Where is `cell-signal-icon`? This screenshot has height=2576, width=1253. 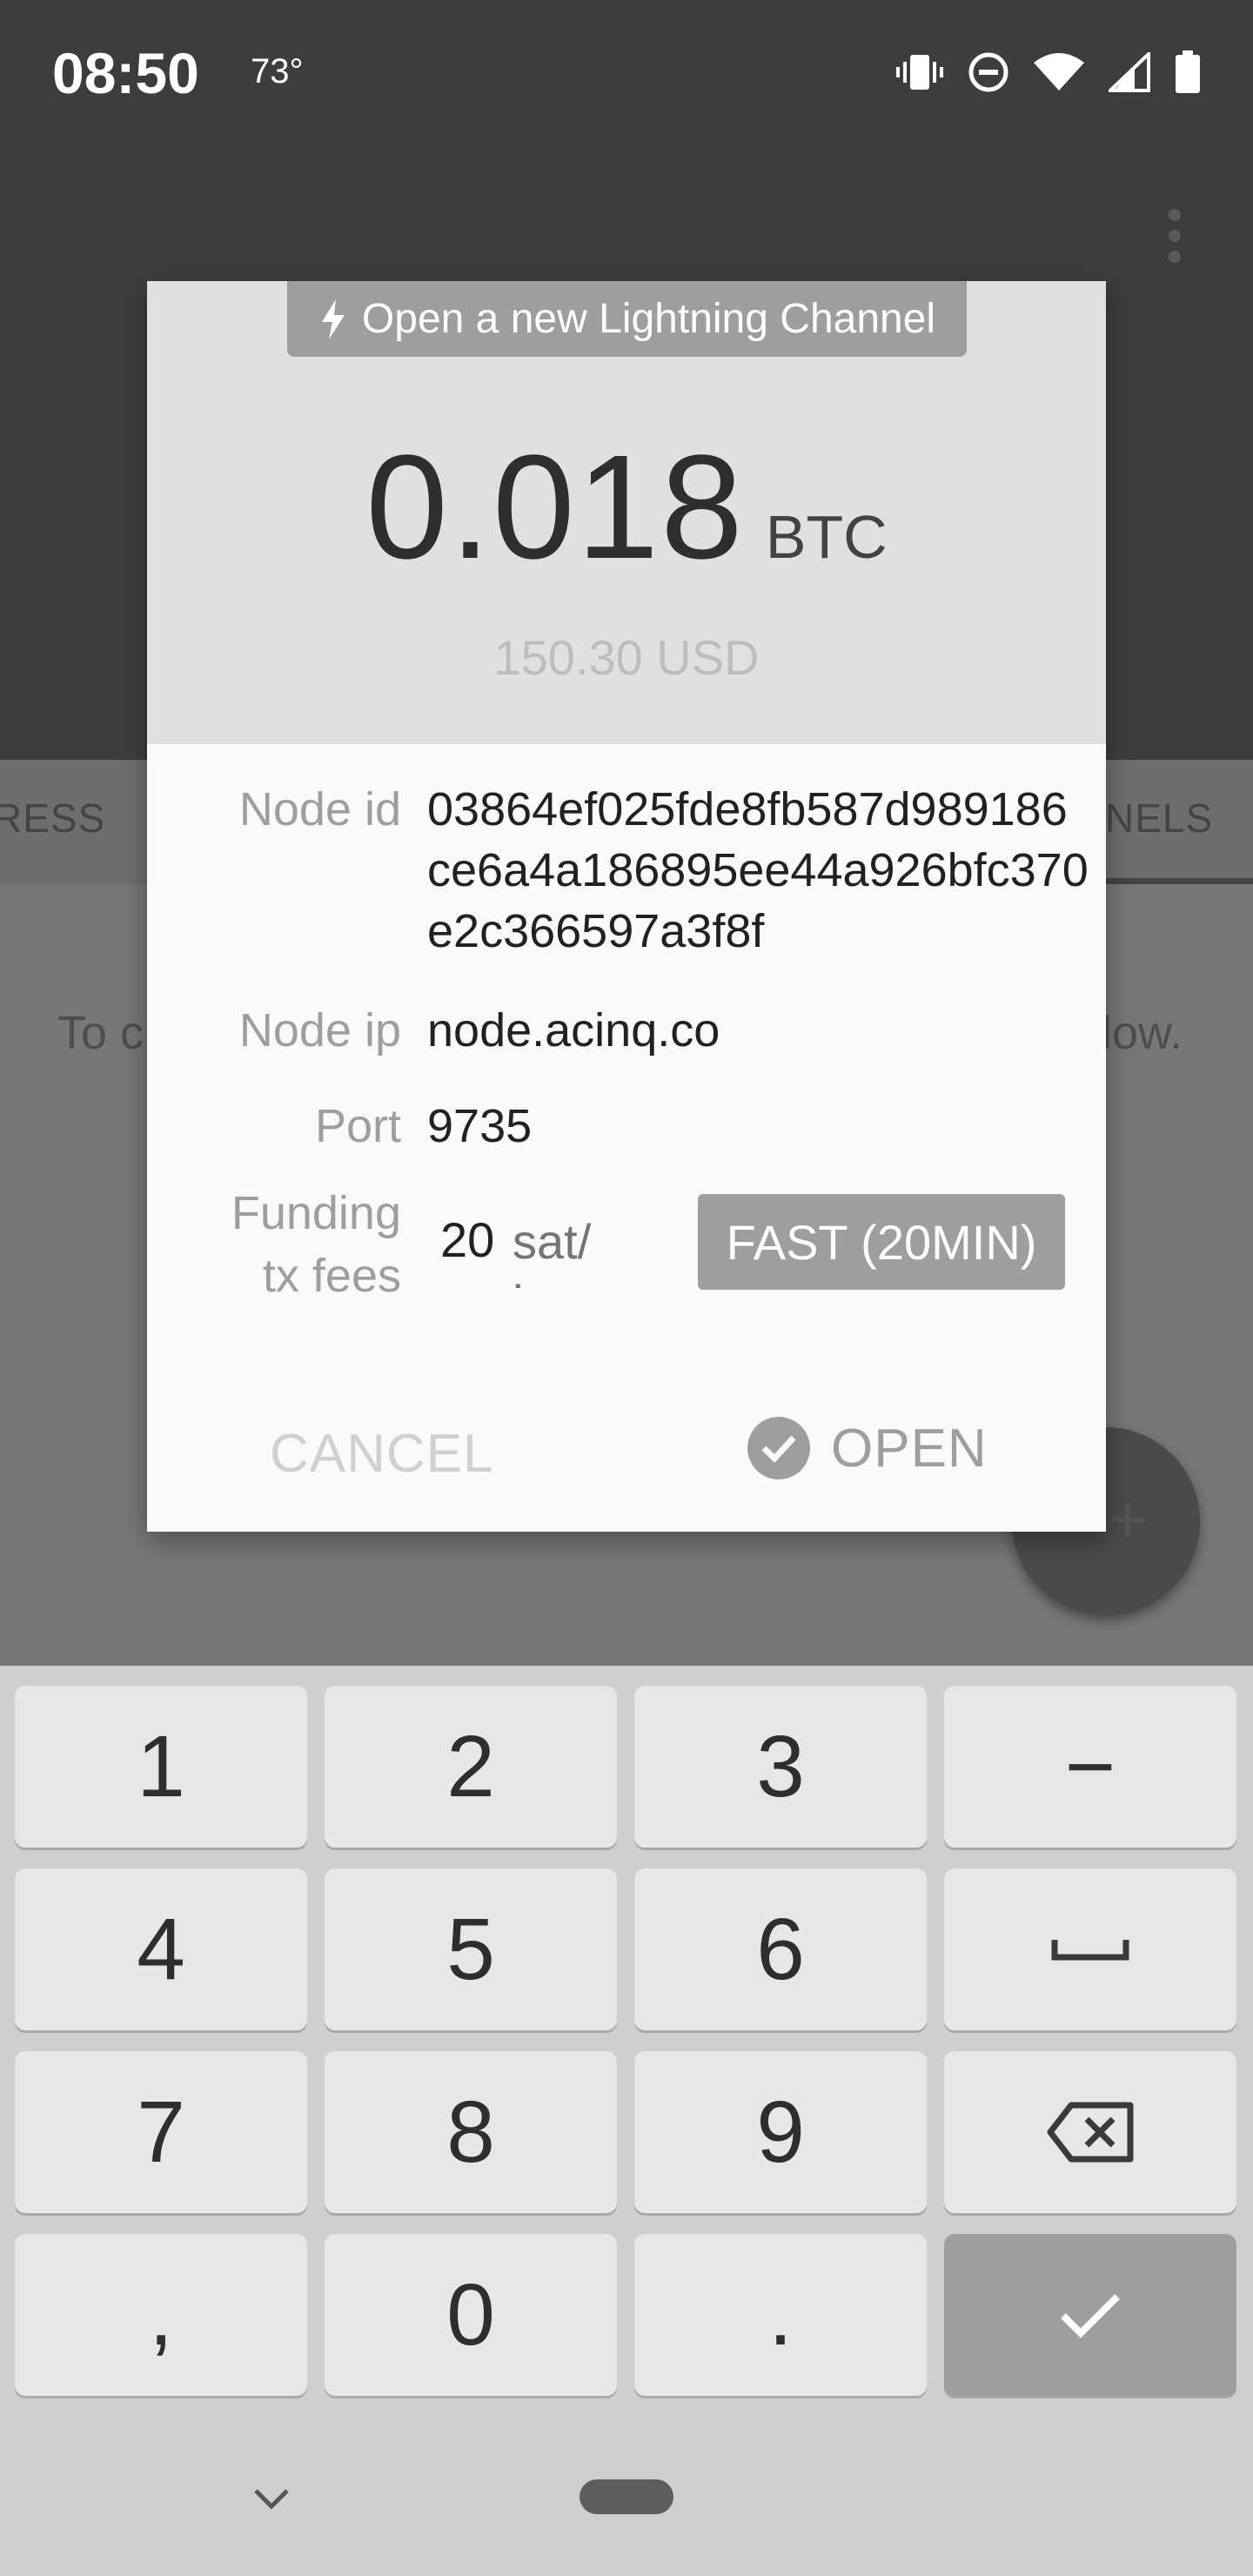
cell-signal-icon is located at coordinates (1129, 72).